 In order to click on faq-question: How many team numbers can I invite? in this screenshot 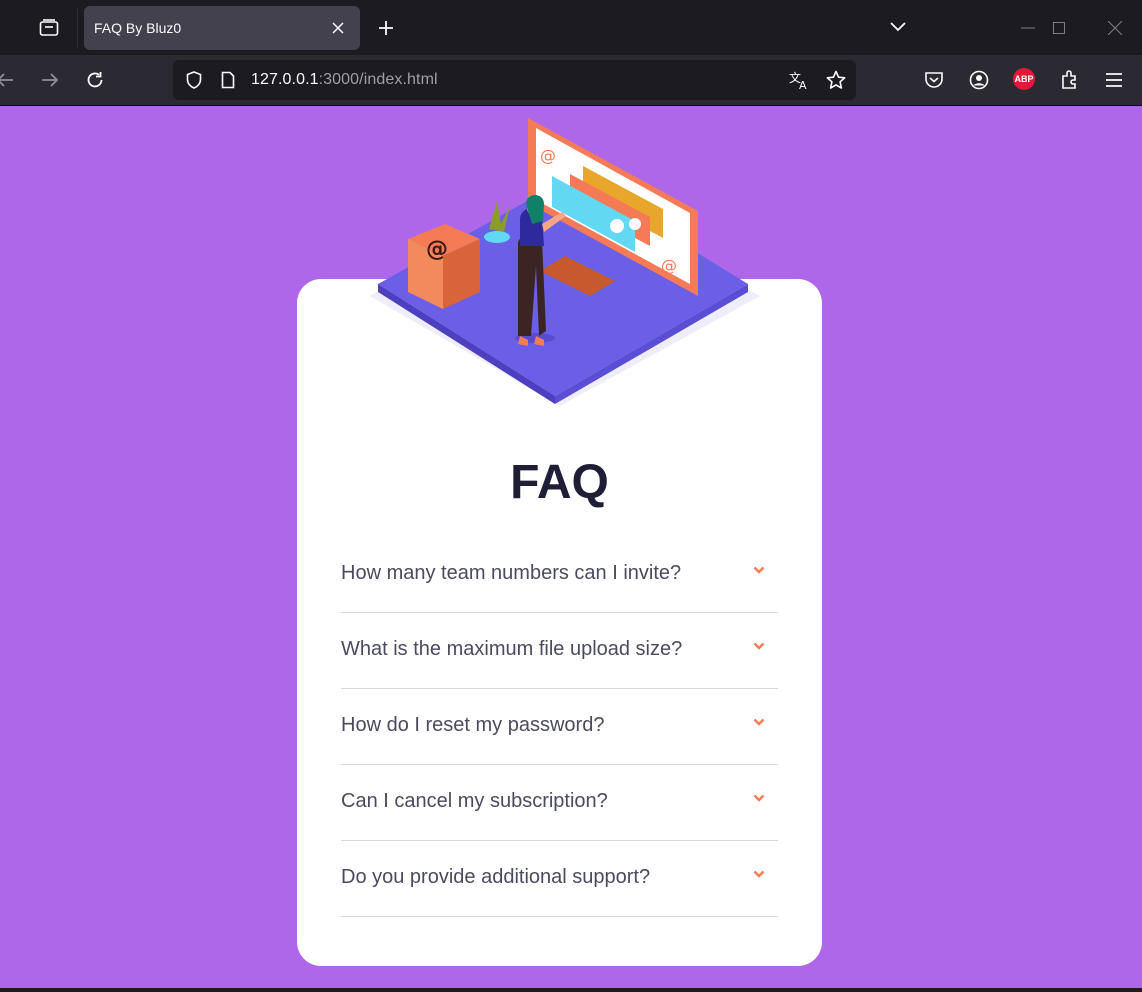, I will do `click(511, 573)`.